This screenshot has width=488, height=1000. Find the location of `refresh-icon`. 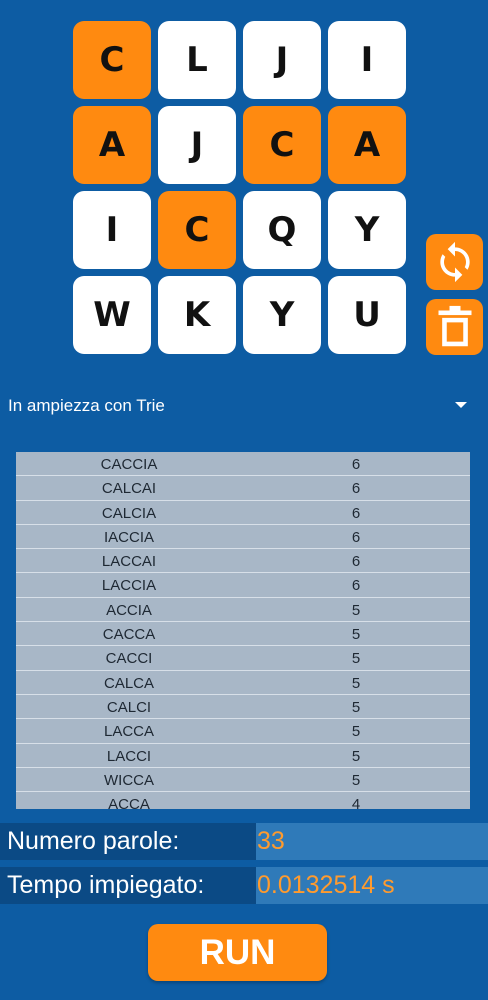

refresh-icon is located at coordinates (454, 262).